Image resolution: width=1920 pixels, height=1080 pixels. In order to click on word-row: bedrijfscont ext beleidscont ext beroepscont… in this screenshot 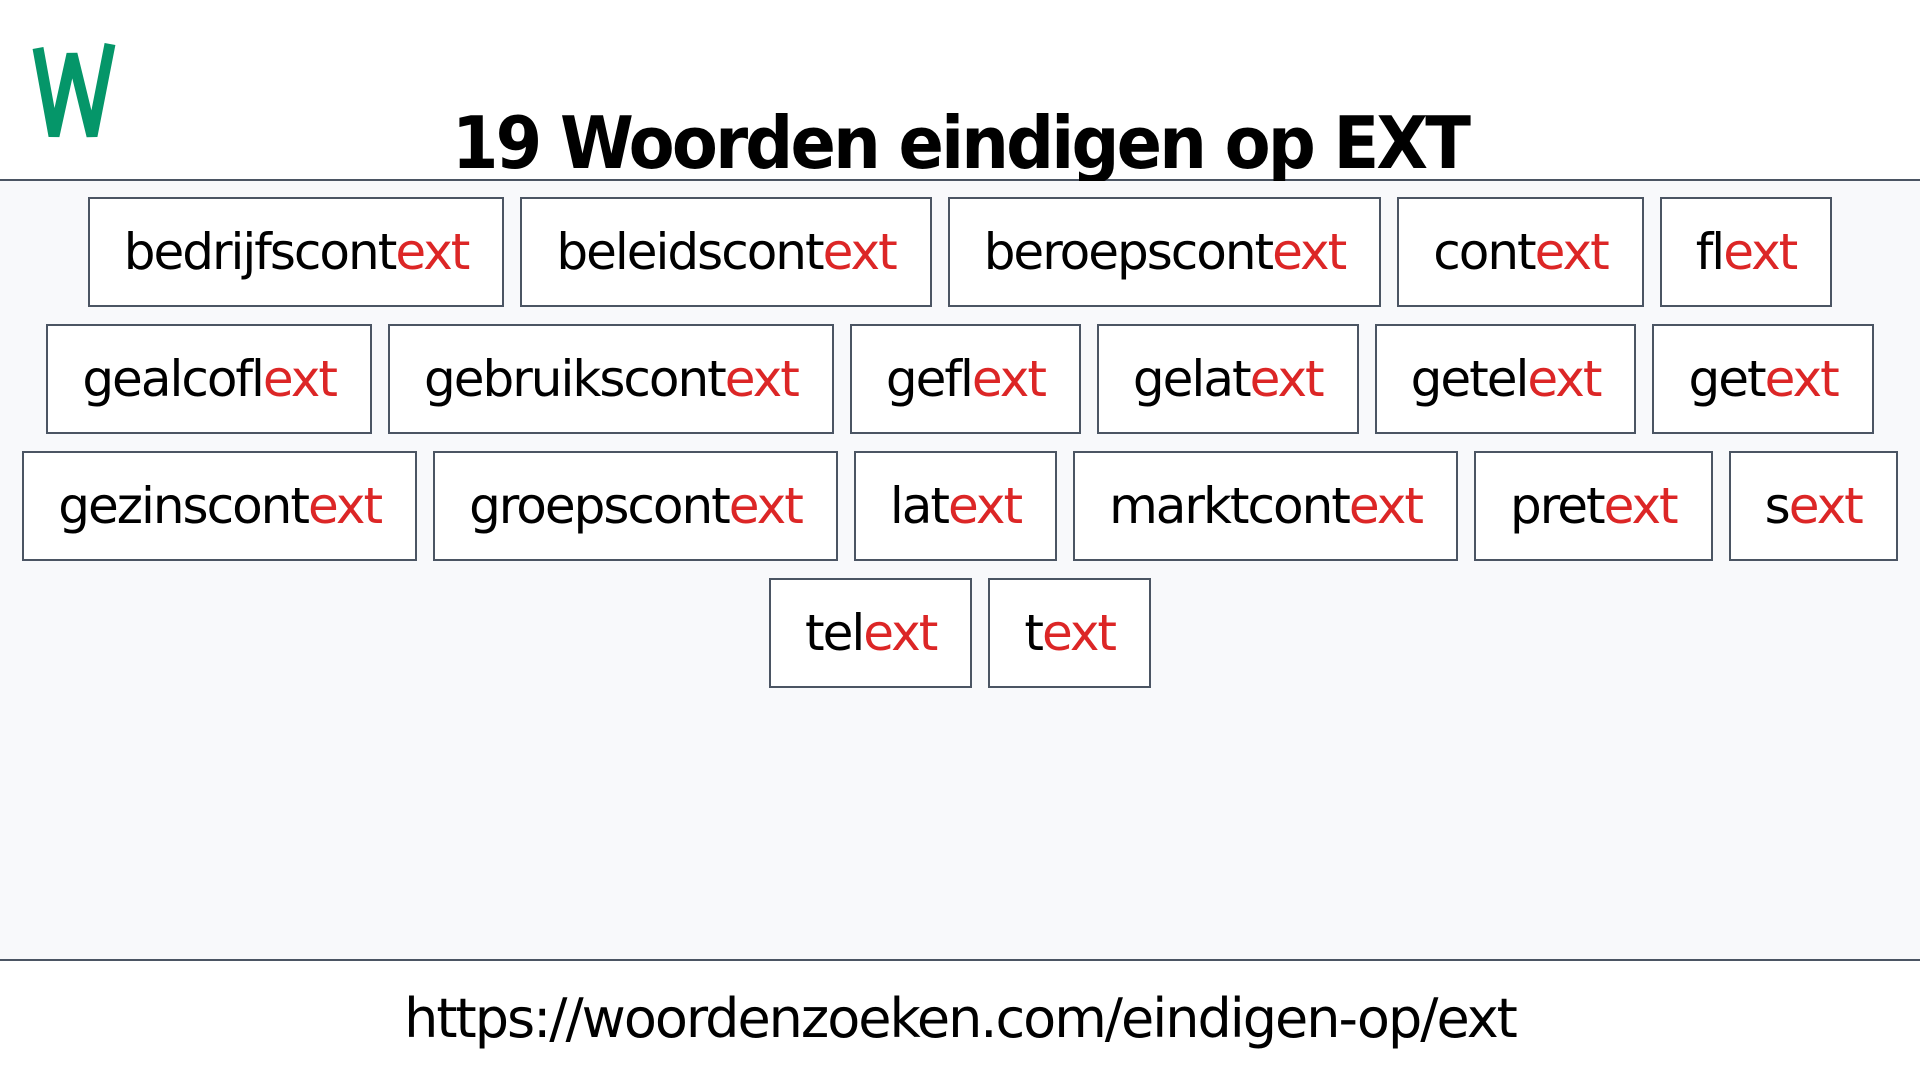, I will do `click(960, 252)`.